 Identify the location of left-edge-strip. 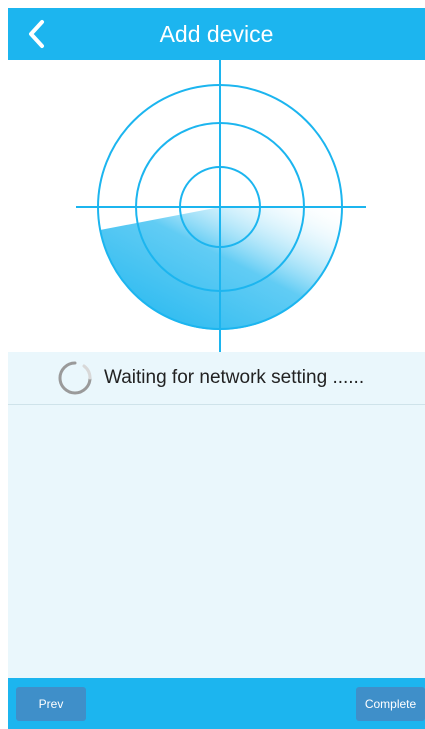
(4, 364).